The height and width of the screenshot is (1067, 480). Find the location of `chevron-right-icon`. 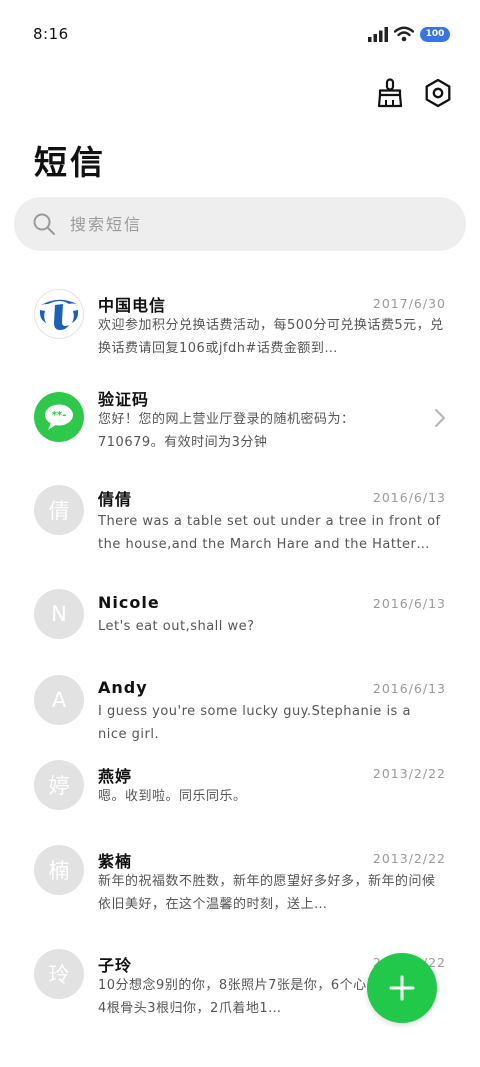

chevron-right-icon is located at coordinates (440, 418).